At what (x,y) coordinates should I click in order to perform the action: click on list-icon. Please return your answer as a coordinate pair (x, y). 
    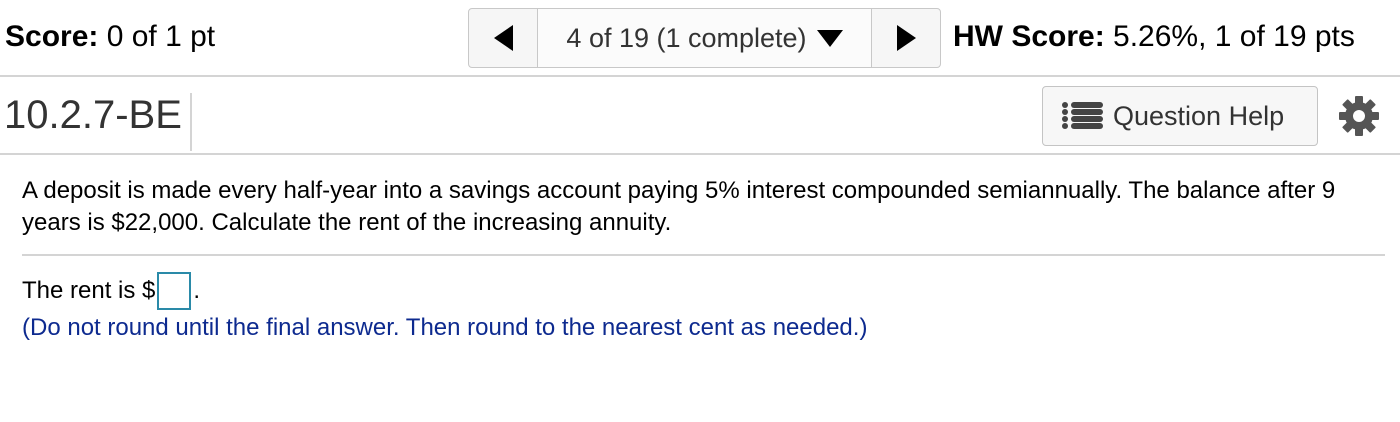
    Looking at the image, I should click on (1082, 115).